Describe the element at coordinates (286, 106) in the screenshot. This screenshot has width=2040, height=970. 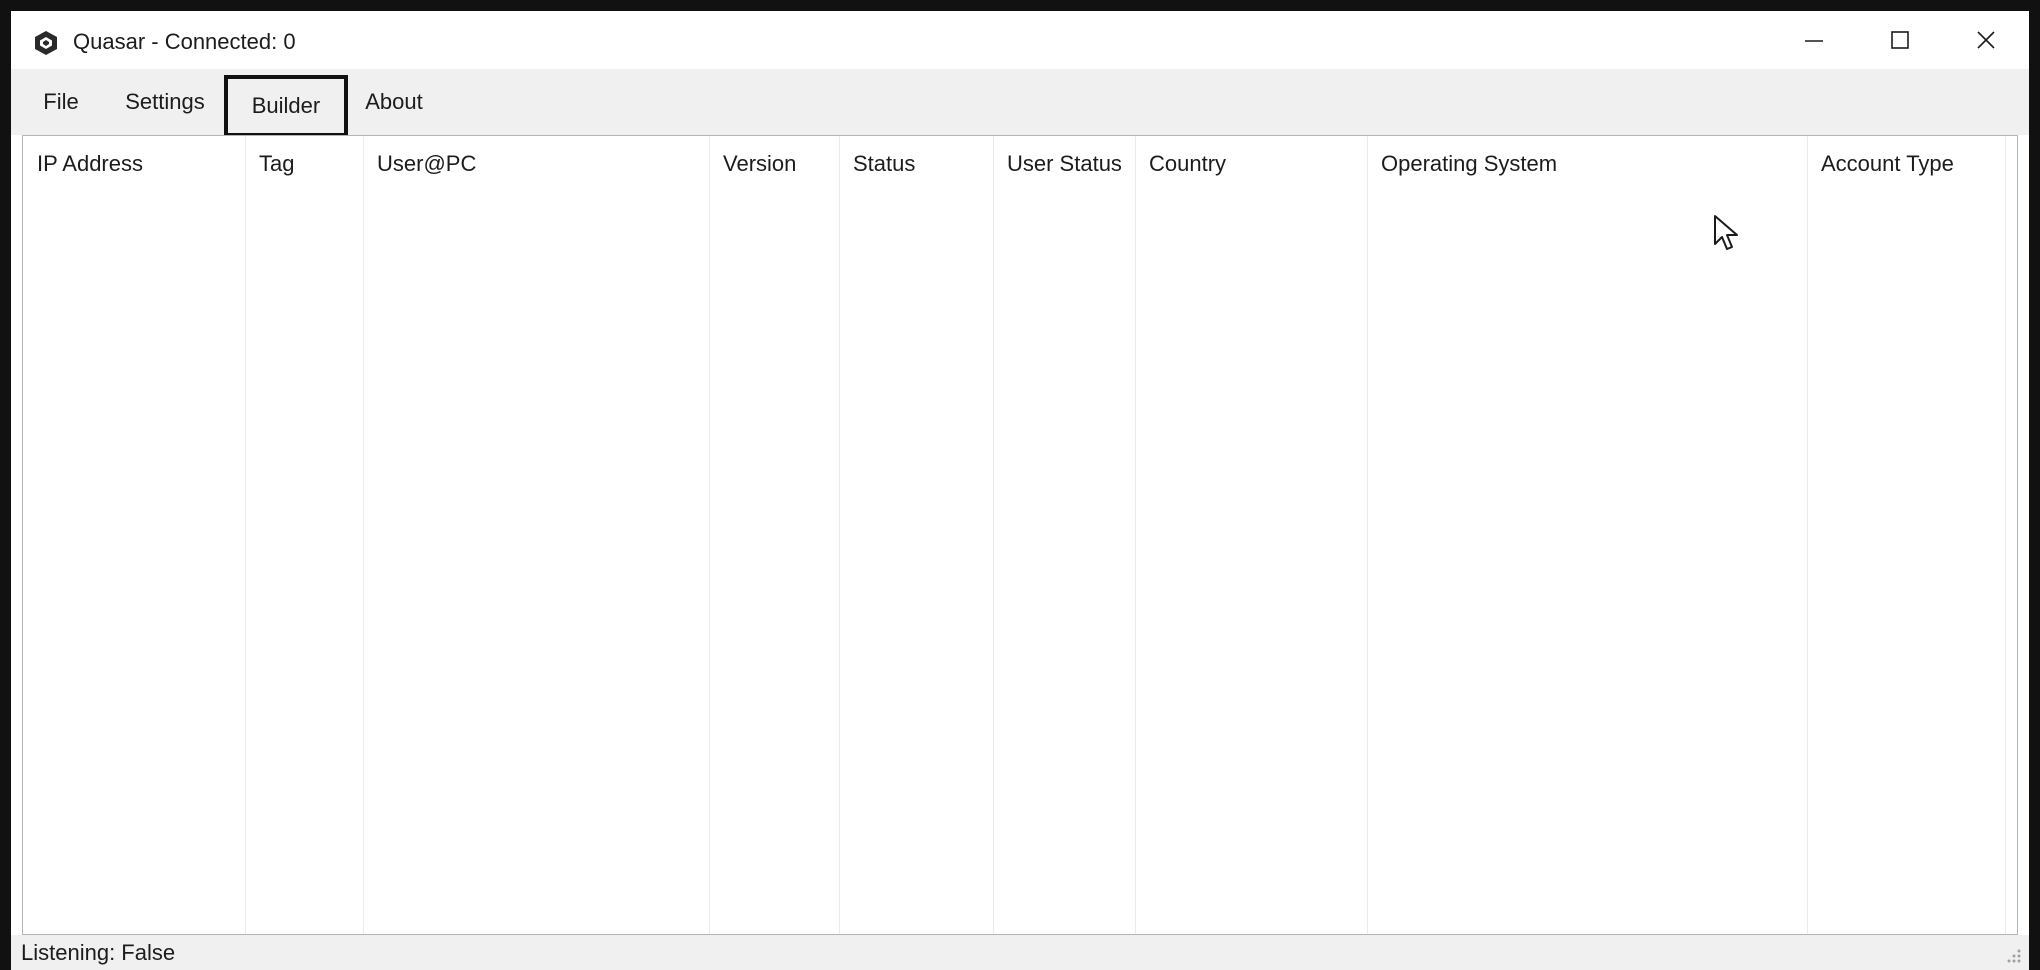
I see `menu-builder: Builder` at that location.